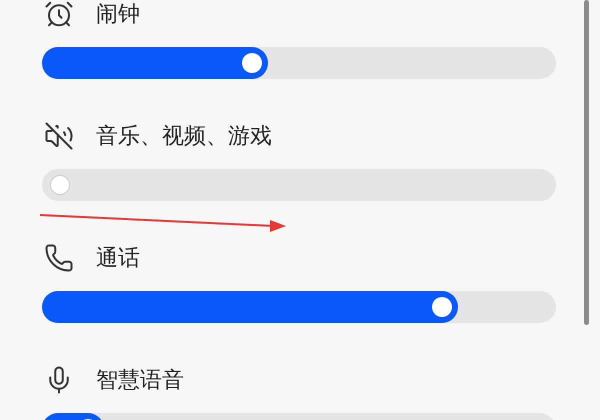 Image resolution: width=600 pixels, height=420 pixels. Describe the element at coordinates (59, 14) in the screenshot. I see `alarm-clock-icon` at that location.